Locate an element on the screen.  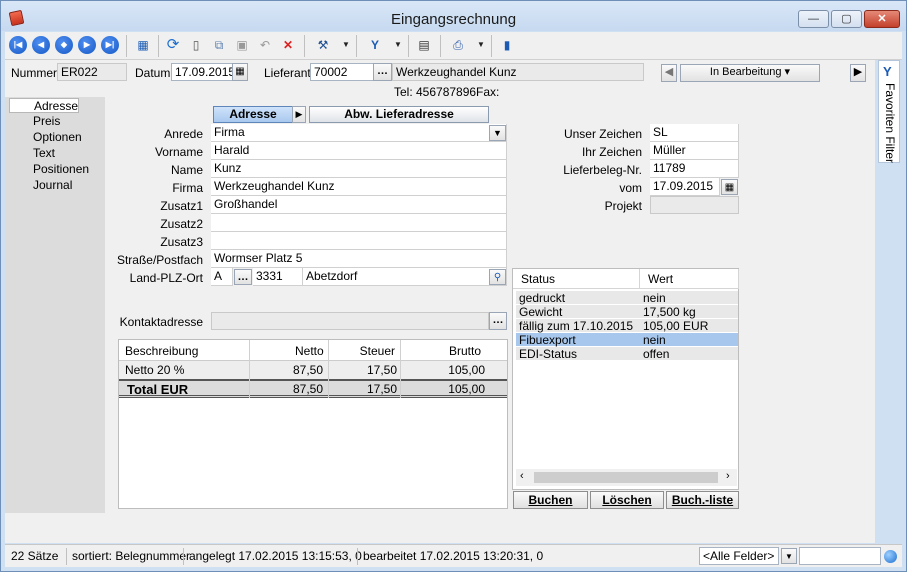
created-info: angelegt 17.02.2015 13:15:53, 0 is located at coordinates (275, 556).